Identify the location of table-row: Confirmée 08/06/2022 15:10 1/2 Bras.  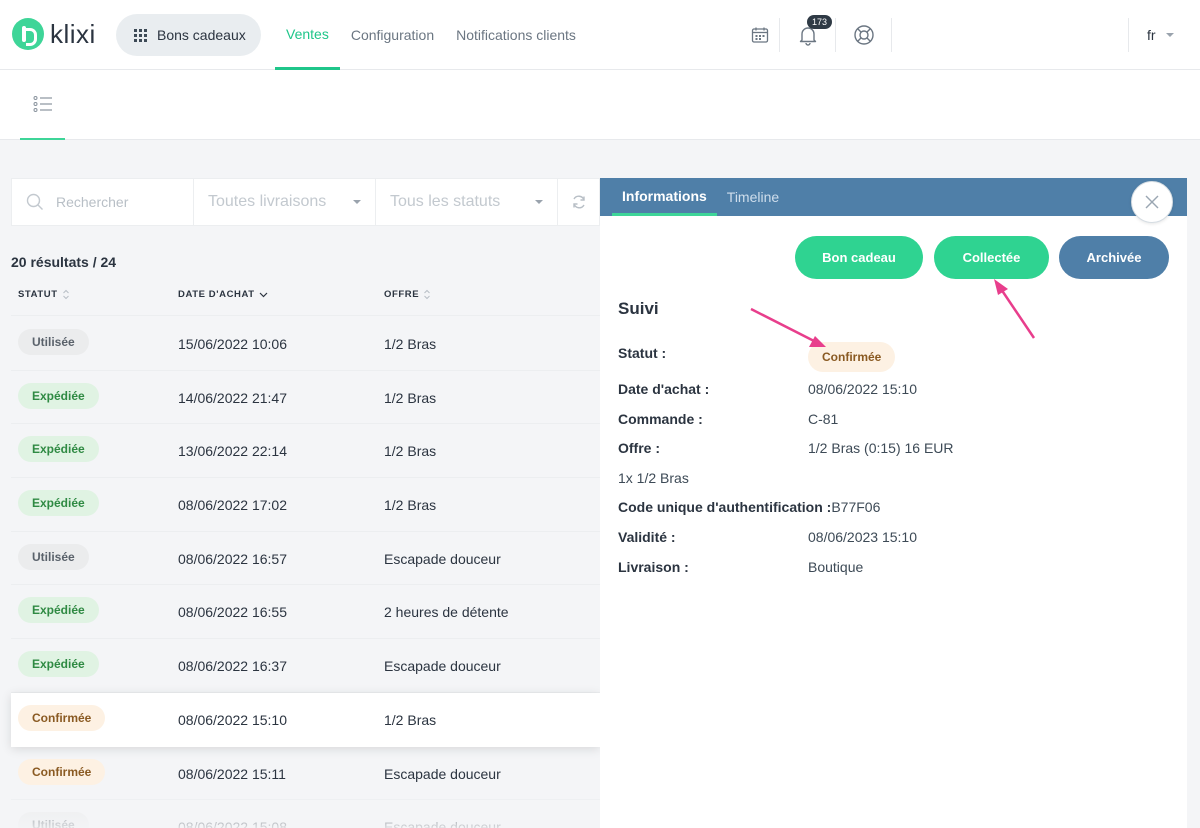
(305, 719).